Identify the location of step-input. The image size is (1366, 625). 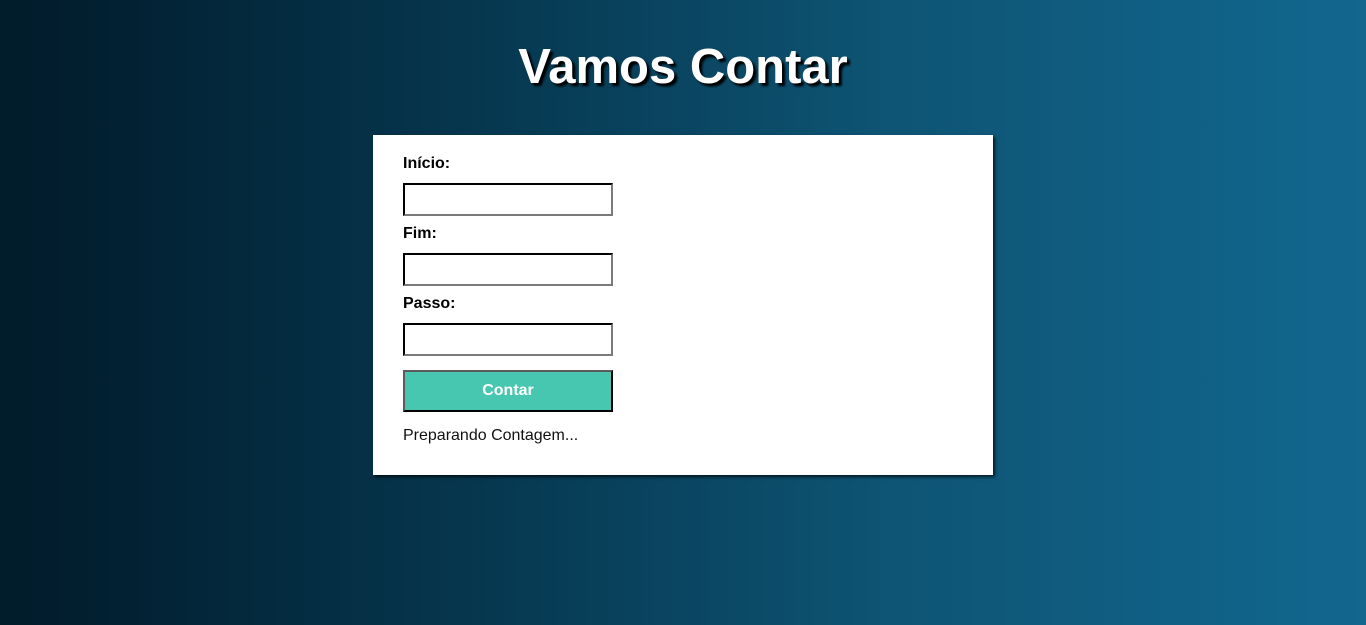
(508, 339).